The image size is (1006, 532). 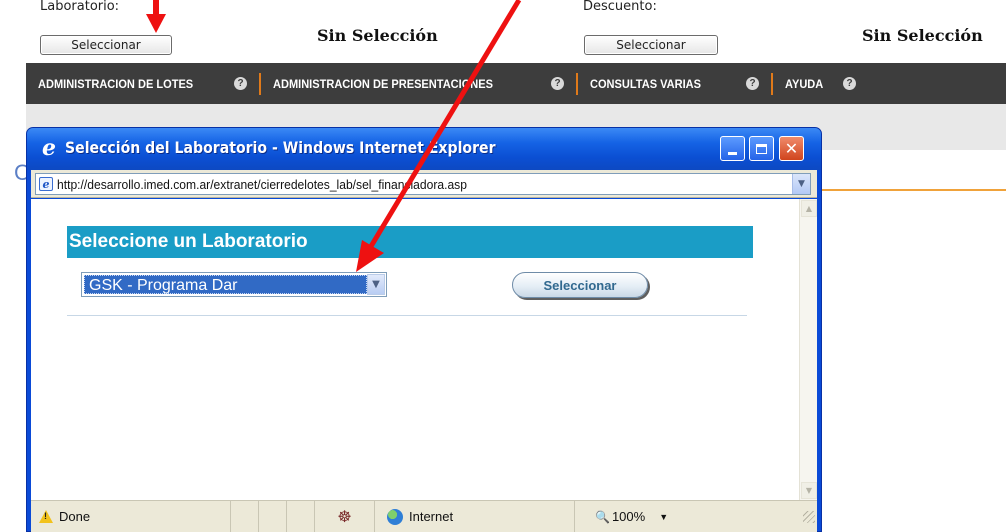 I want to click on page-icon: e, so click(x=46, y=184).